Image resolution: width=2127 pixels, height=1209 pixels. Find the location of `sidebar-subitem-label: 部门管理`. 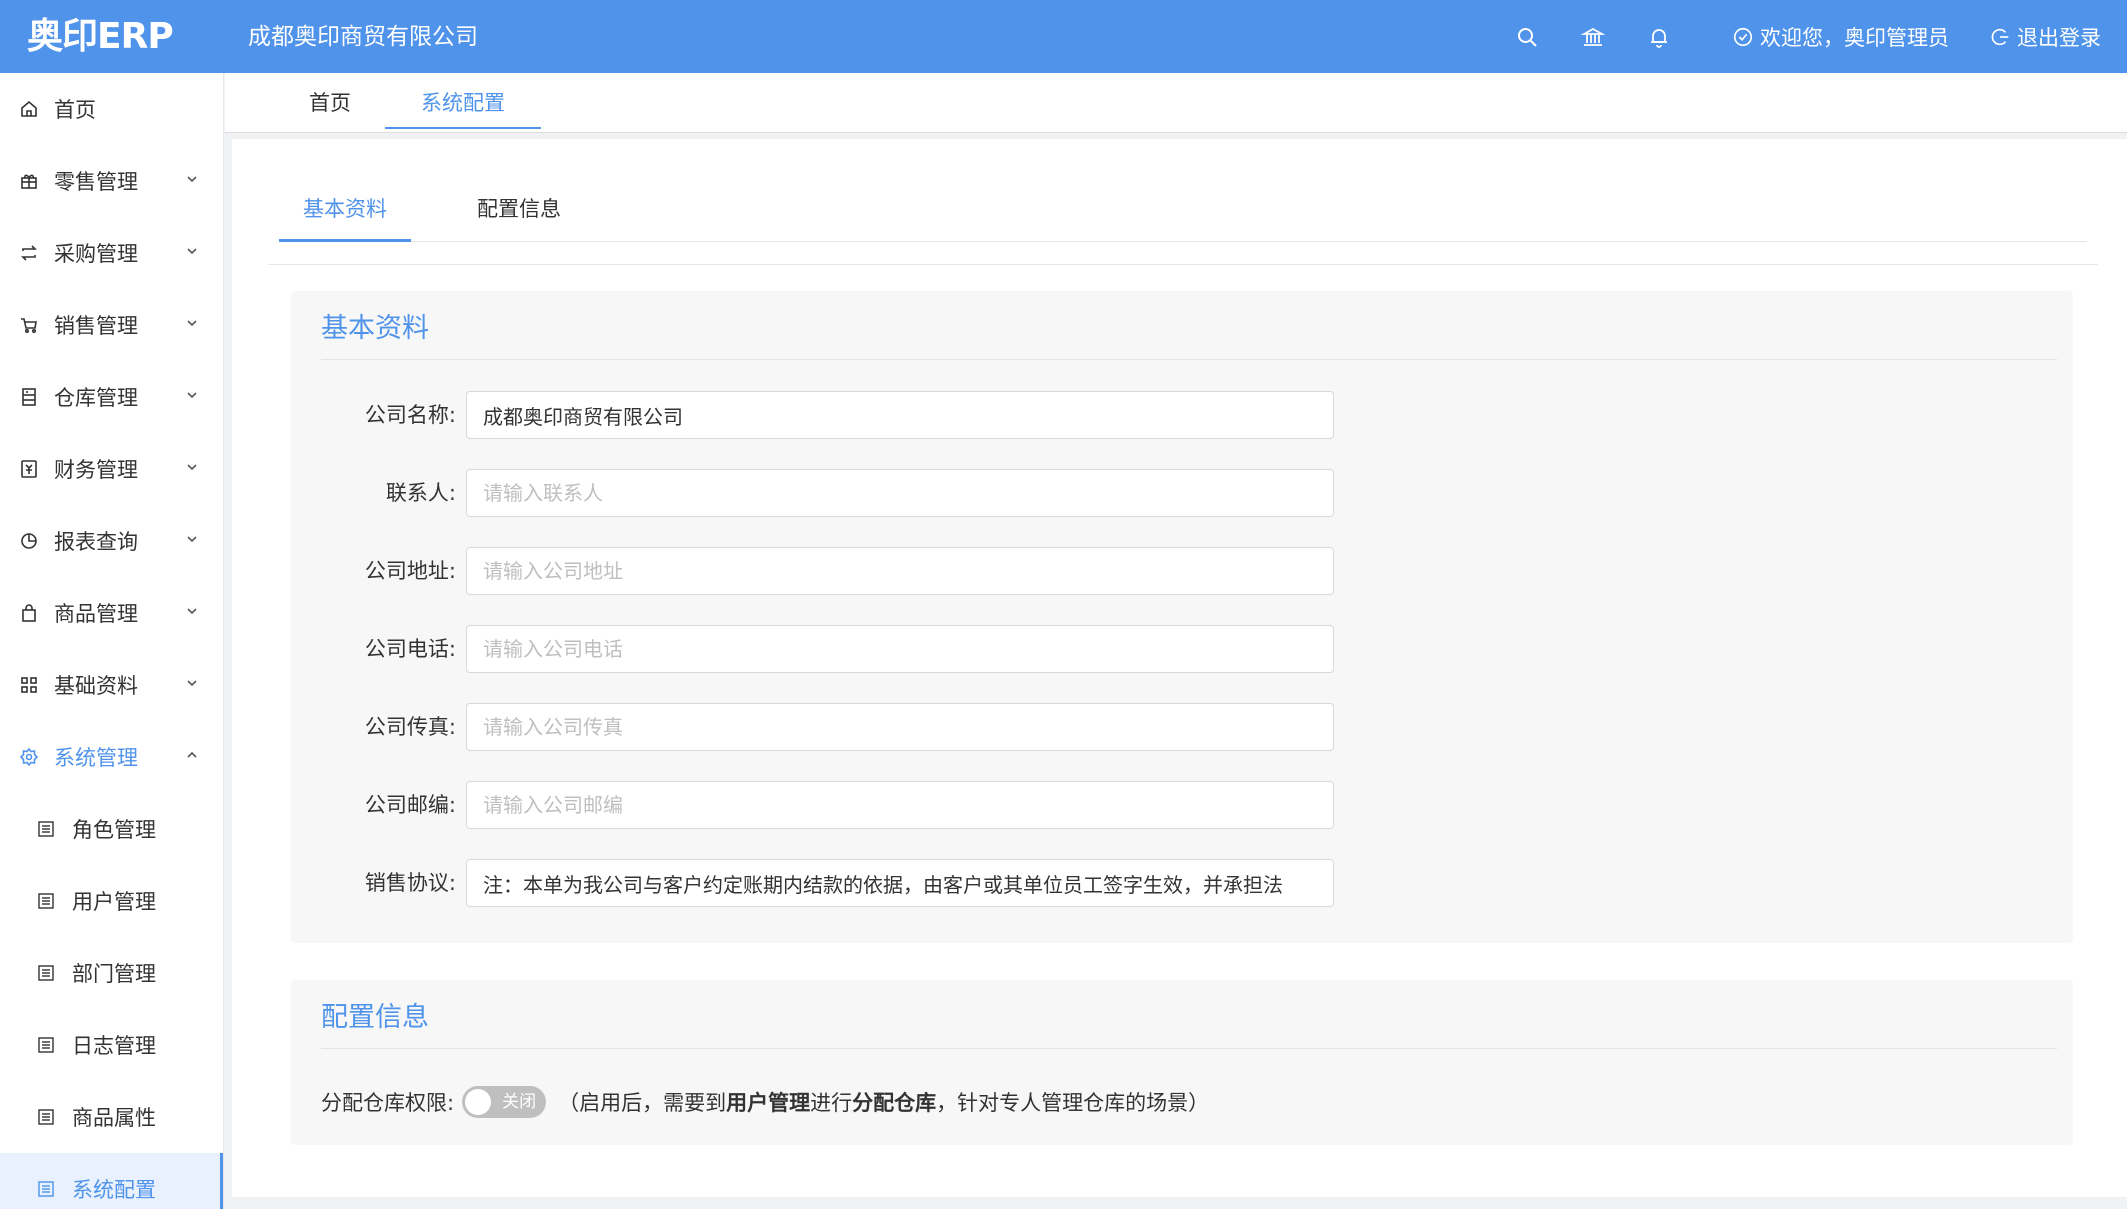

sidebar-subitem-label: 部门管理 is located at coordinates (114, 974).